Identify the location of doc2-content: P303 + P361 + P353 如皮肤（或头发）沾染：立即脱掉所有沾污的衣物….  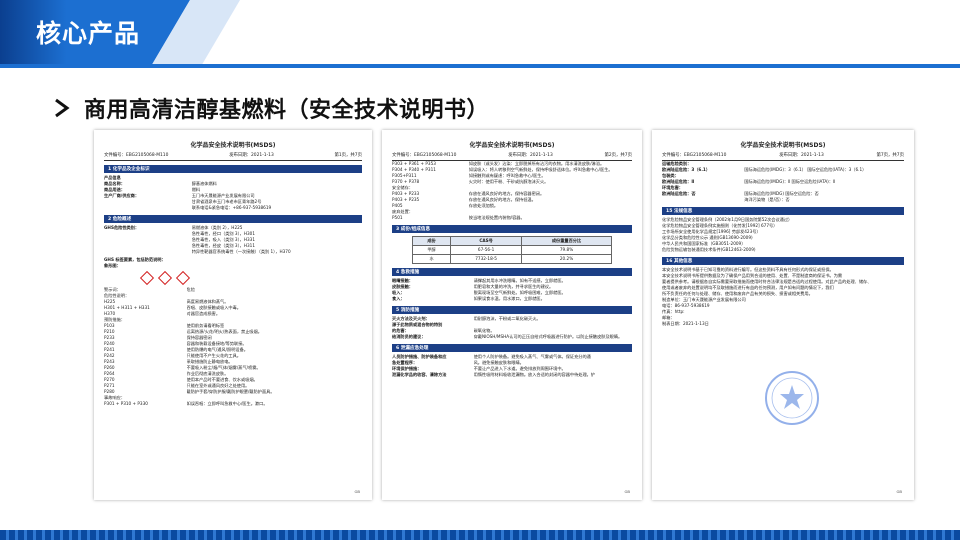
(512, 269).